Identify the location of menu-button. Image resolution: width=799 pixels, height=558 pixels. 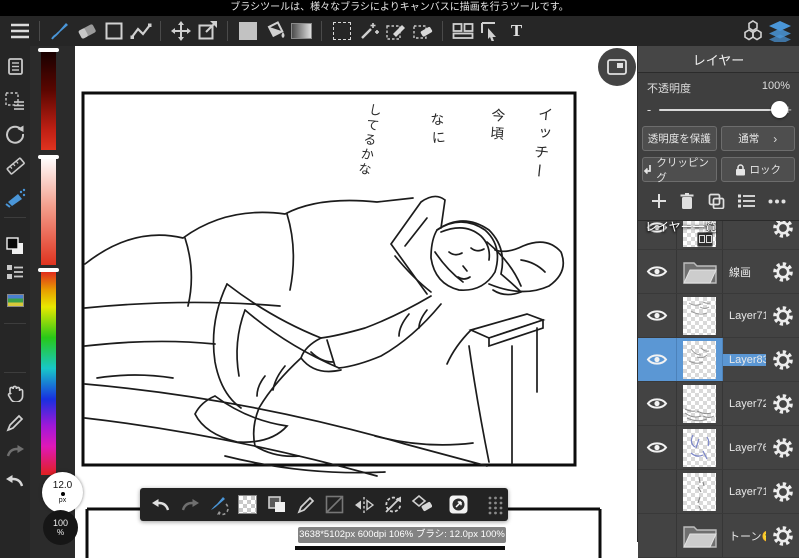
(19, 31).